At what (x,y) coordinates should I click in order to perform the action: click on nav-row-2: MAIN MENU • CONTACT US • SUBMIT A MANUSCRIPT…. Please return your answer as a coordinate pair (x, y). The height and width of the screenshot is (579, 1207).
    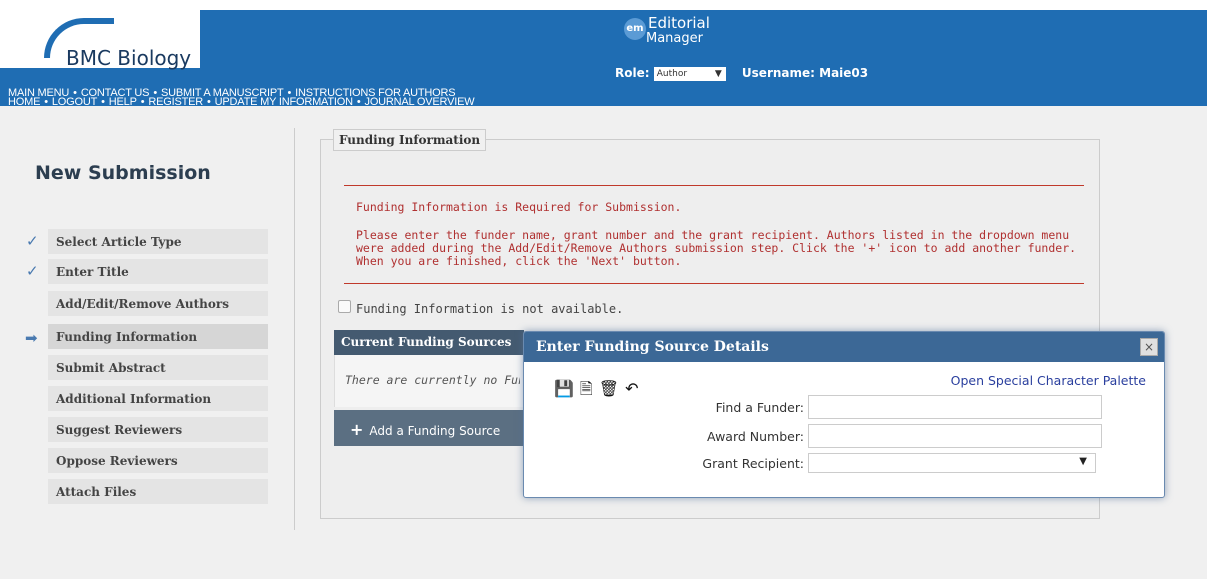
    Looking at the image, I should click on (232, 93).